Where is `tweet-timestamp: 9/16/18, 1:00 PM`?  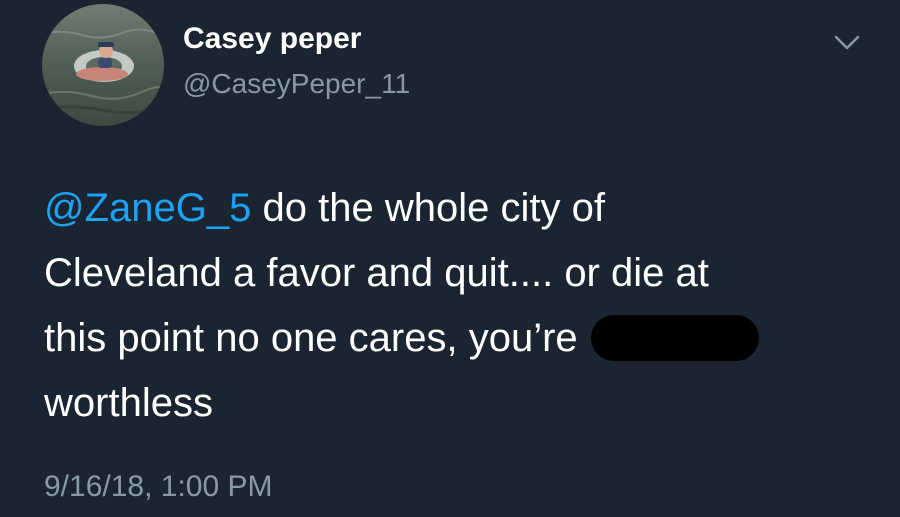
tweet-timestamp: 9/16/18, 1:00 PM is located at coordinates (158, 487).